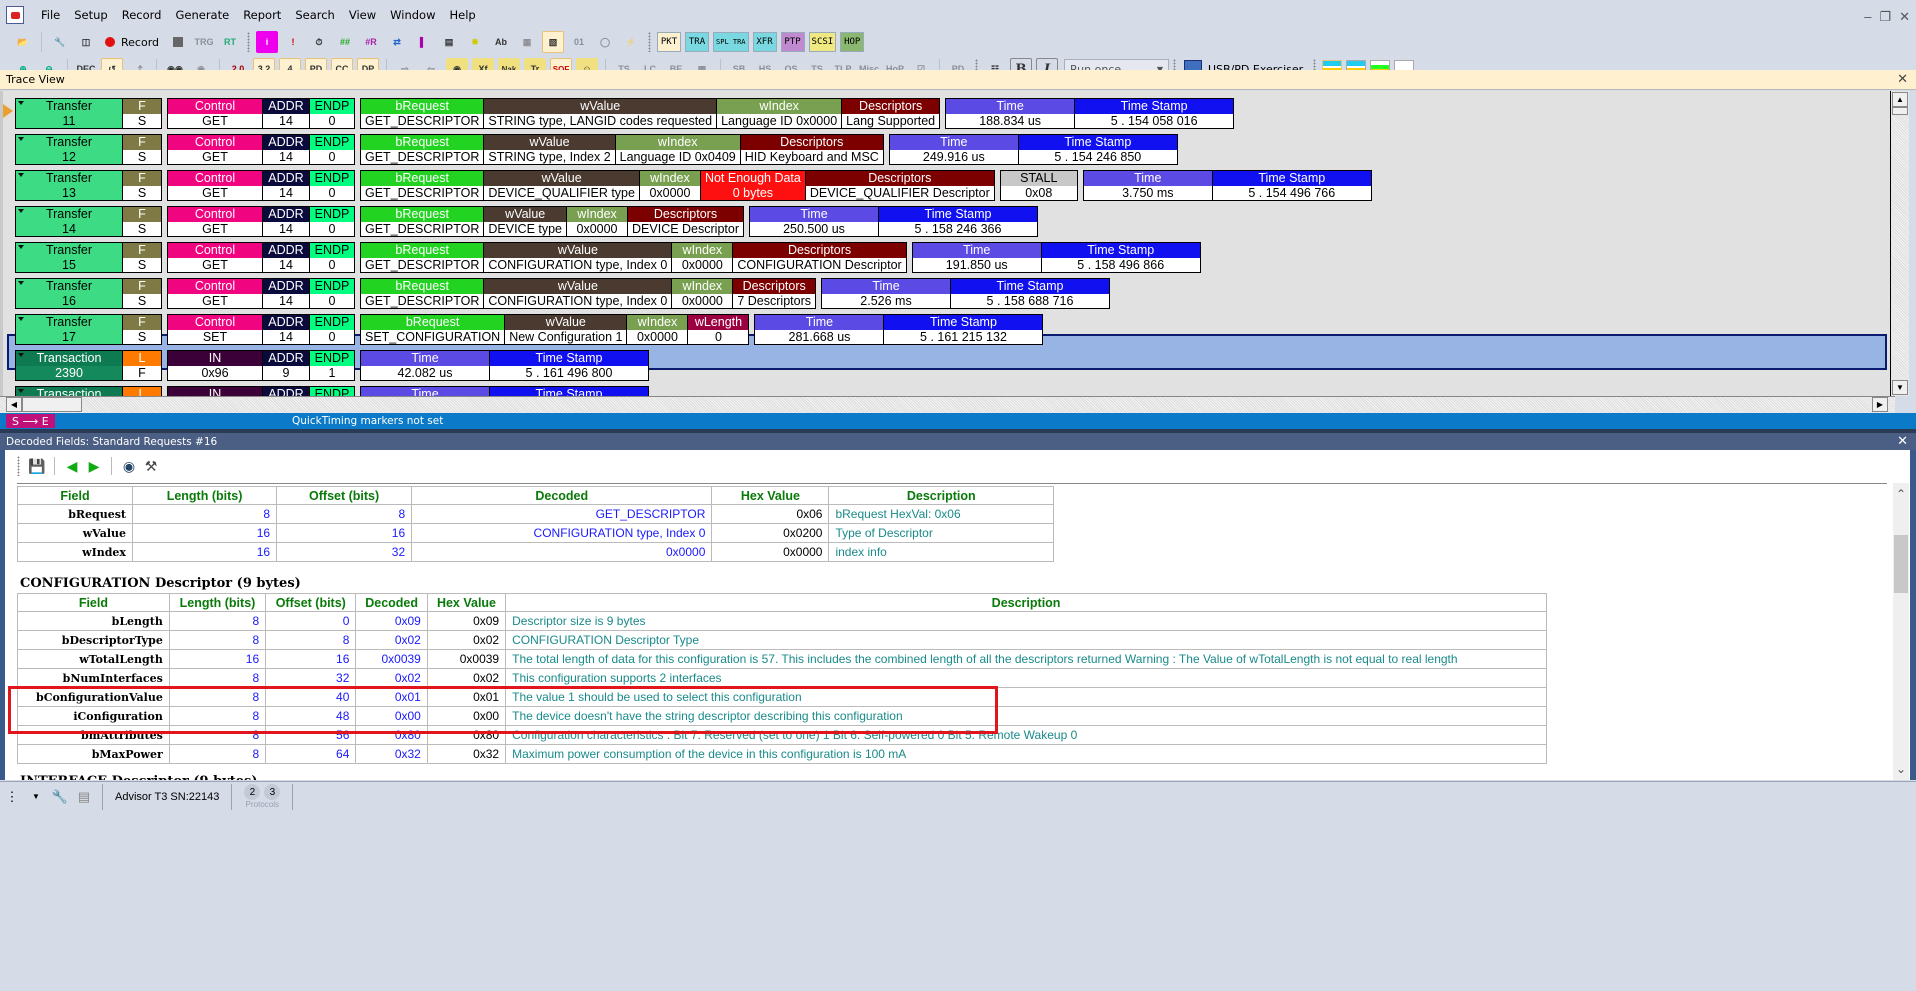 Image resolution: width=1916 pixels, height=991 pixels. Describe the element at coordinates (891, 113) in the screenshot. I see `desc-field-cell: Descriptors Lang Supported` at that location.